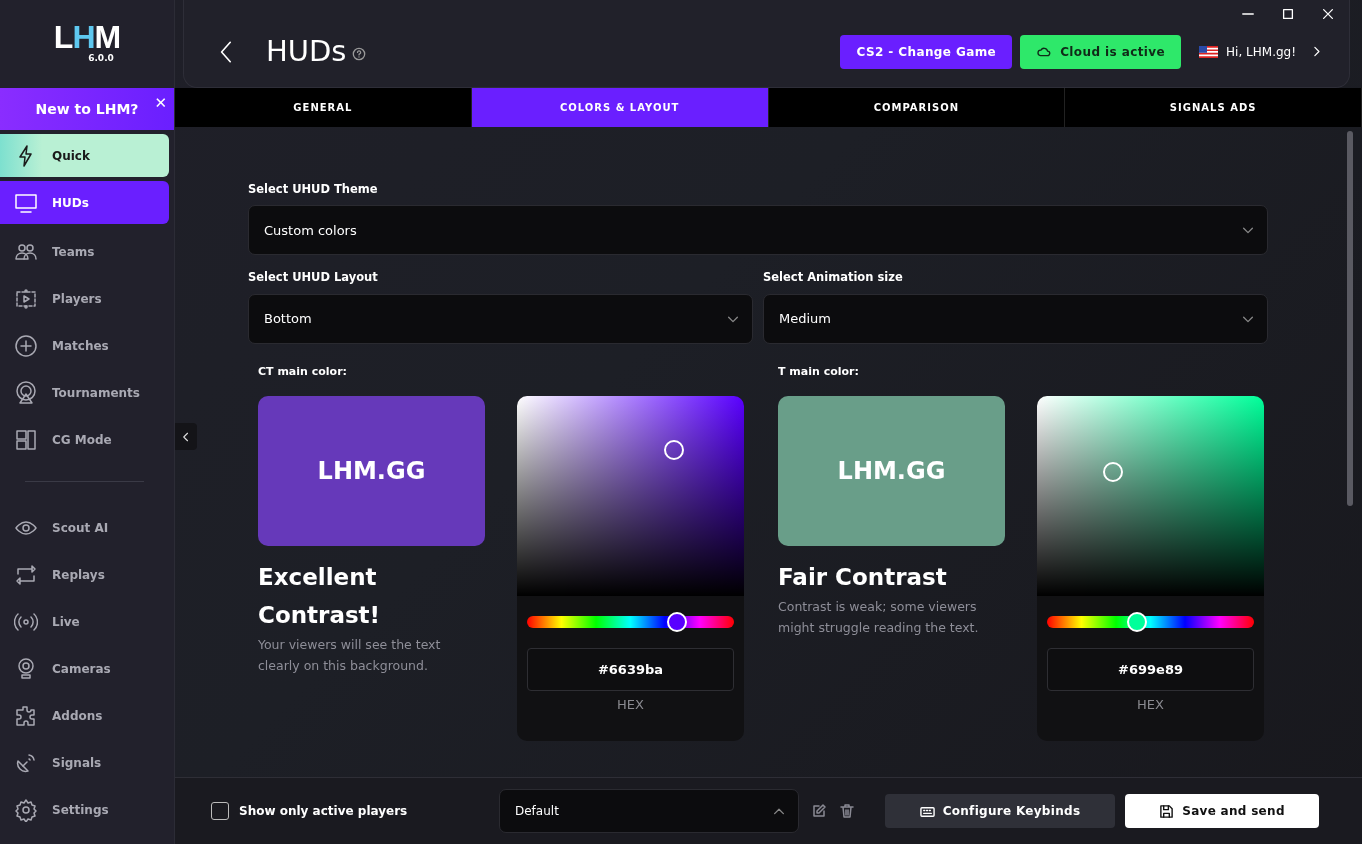 This screenshot has height=844, width=1362. What do you see at coordinates (84, 392) in the screenshot?
I see `sidebar-item: Tournaments` at bounding box center [84, 392].